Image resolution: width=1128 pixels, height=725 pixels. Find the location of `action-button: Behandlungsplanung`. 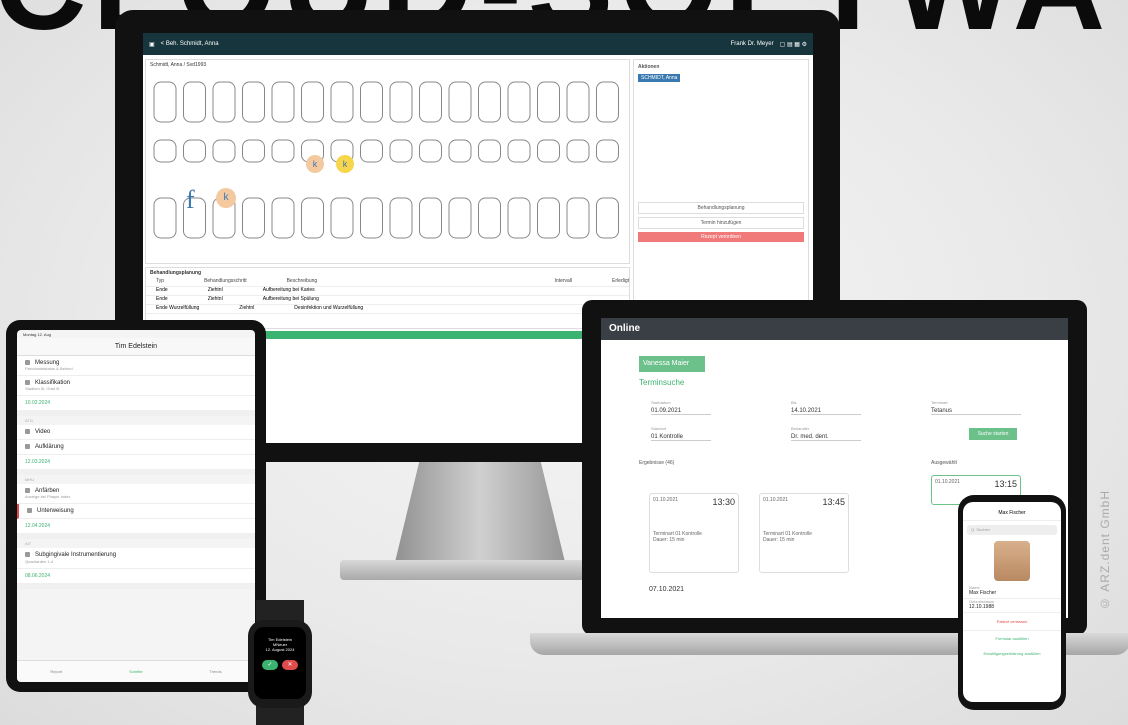

action-button: Behandlungsplanung is located at coordinates (721, 208).